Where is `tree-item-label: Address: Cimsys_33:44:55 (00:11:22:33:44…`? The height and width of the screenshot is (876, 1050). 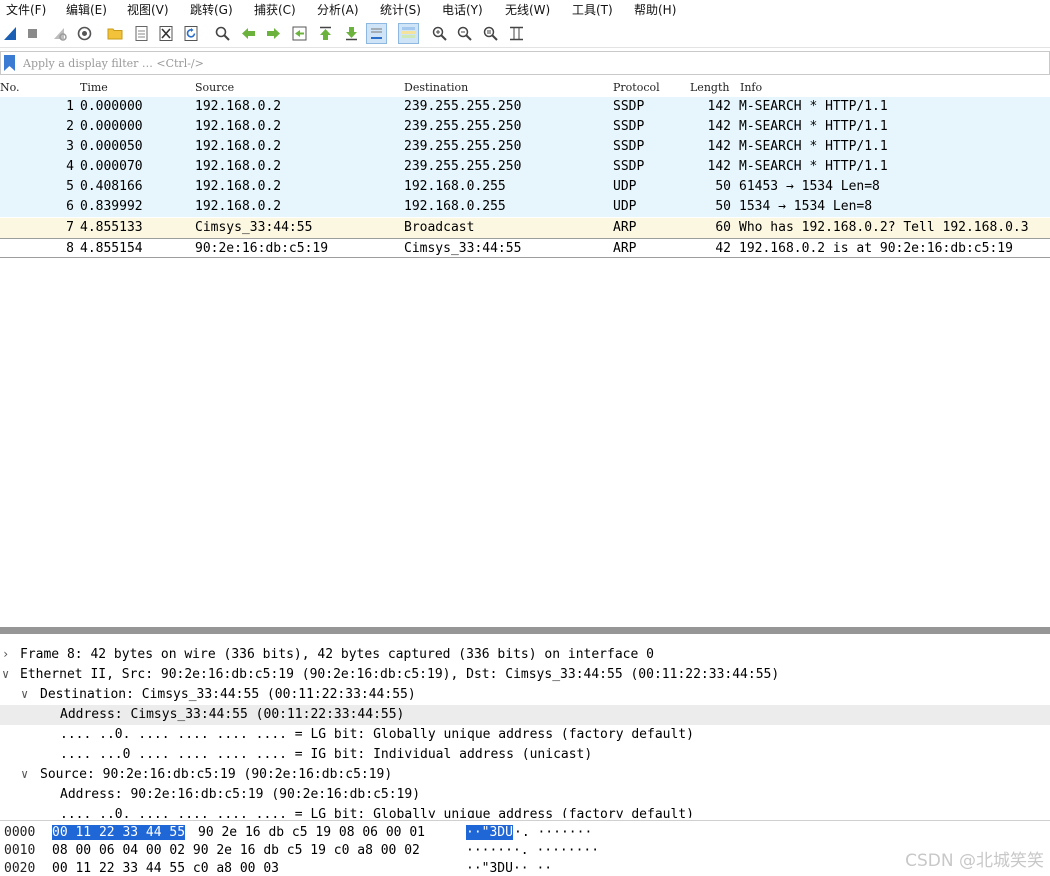 tree-item-label: Address: Cimsys_33:44:55 (00:11:22:33:44… is located at coordinates (232, 714).